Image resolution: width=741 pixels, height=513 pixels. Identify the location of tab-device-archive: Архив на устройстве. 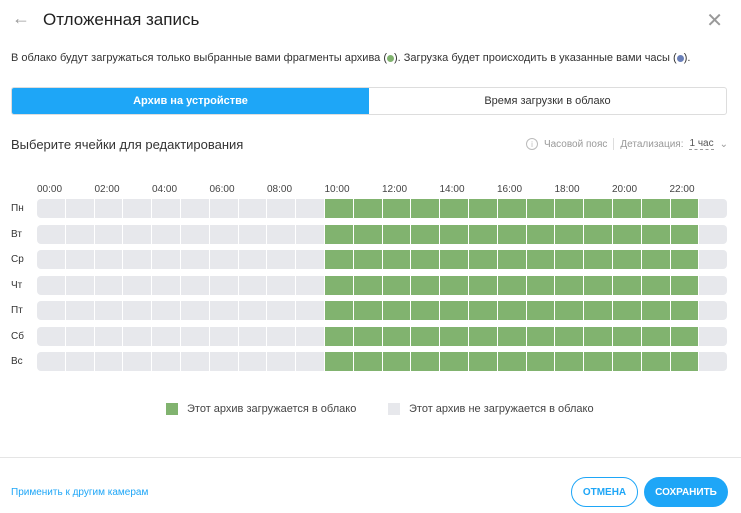
(190, 101).